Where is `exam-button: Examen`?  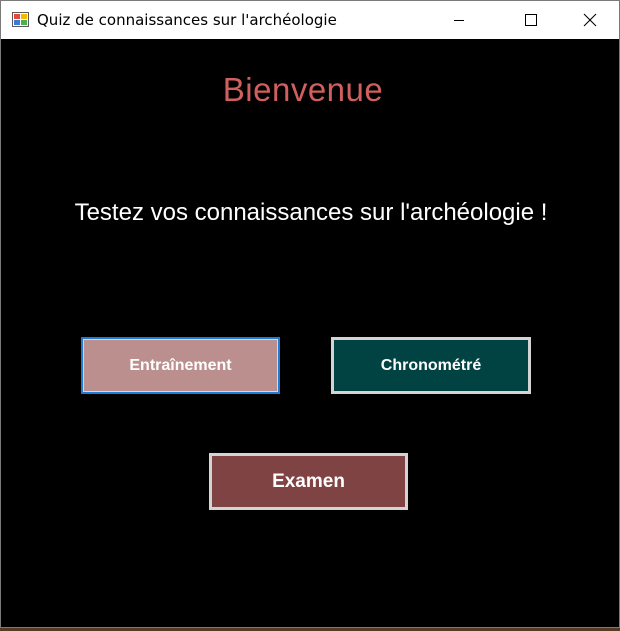
exam-button: Examen is located at coordinates (308, 481).